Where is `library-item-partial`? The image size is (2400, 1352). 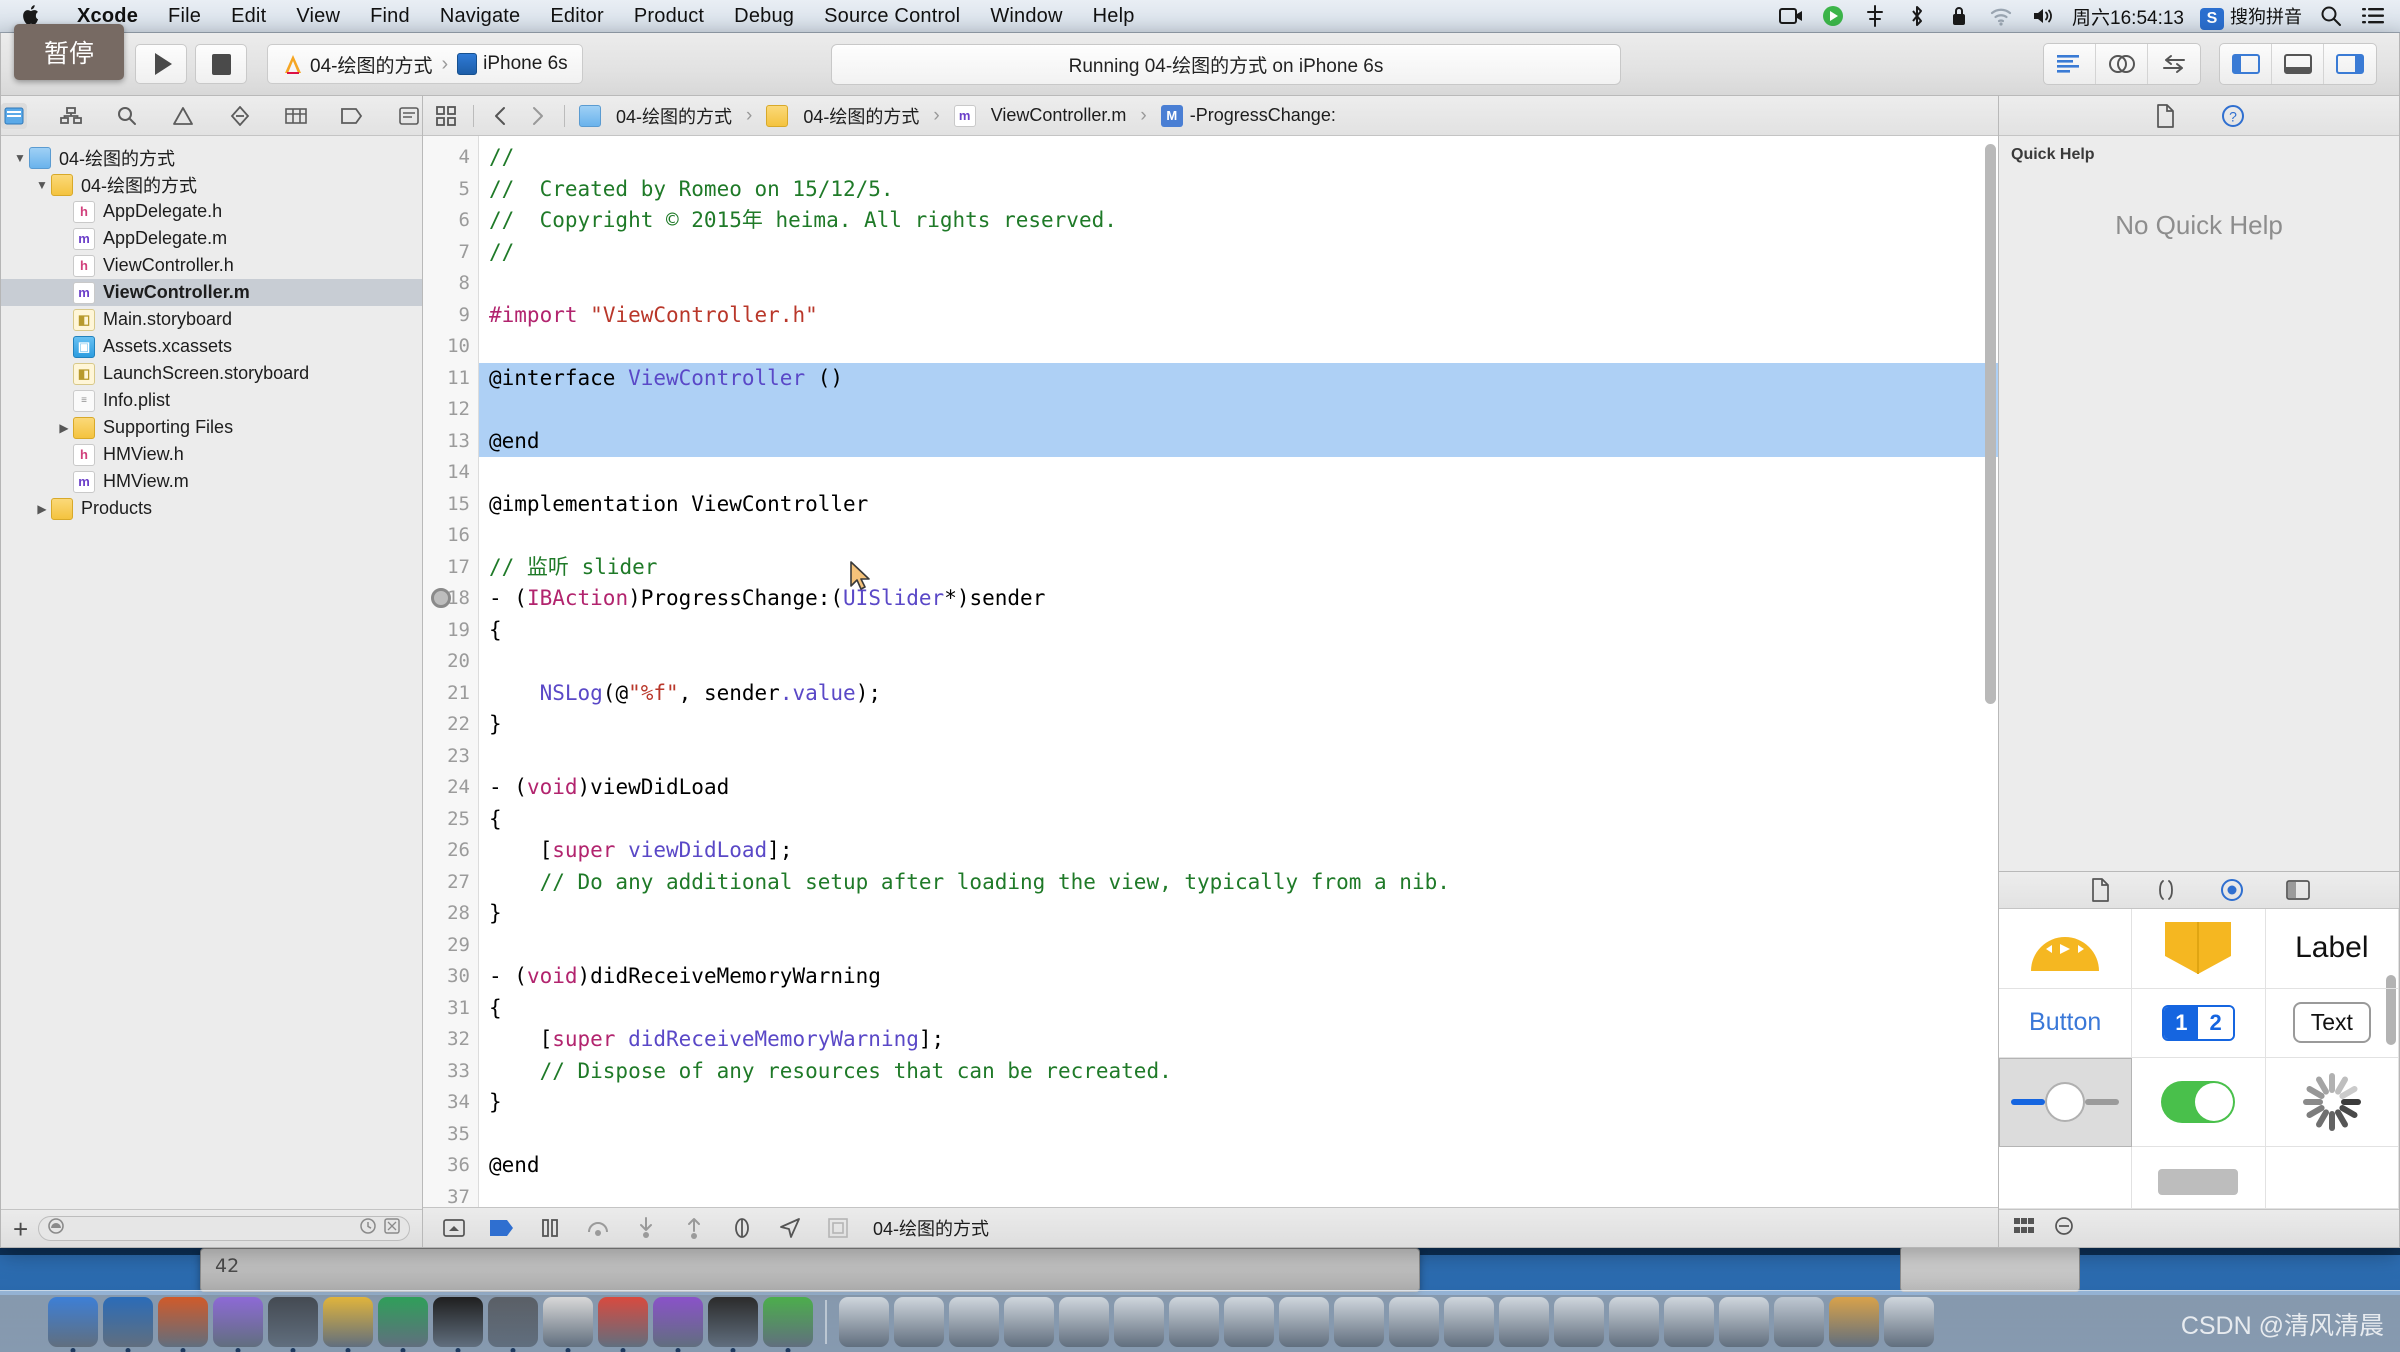
library-item-partial is located at coordinates (2066, 1178).